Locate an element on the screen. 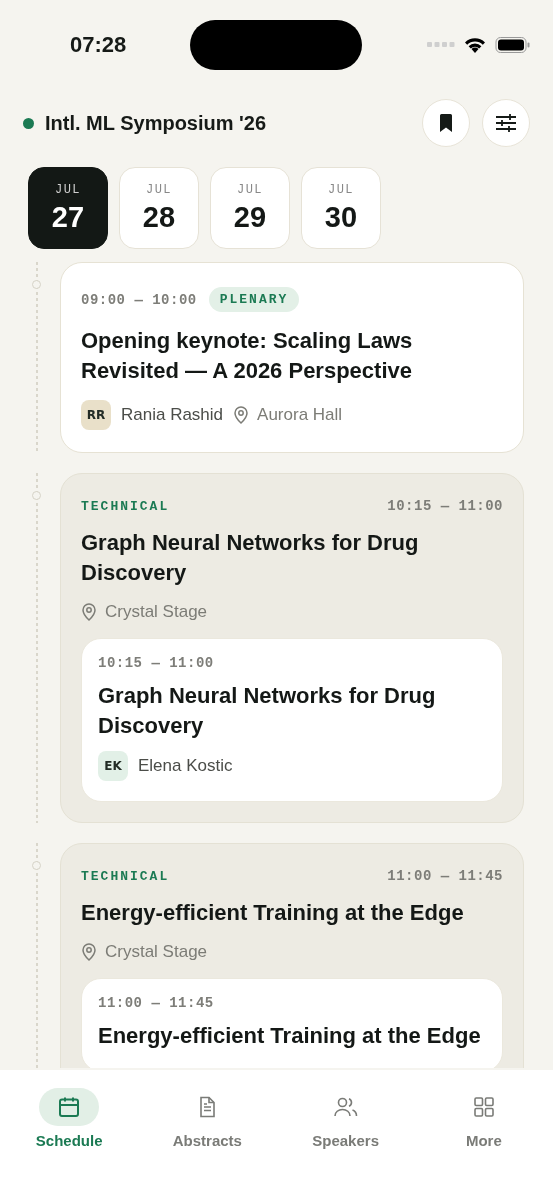  nav-tab: More is located at coordinates (483, 1144).